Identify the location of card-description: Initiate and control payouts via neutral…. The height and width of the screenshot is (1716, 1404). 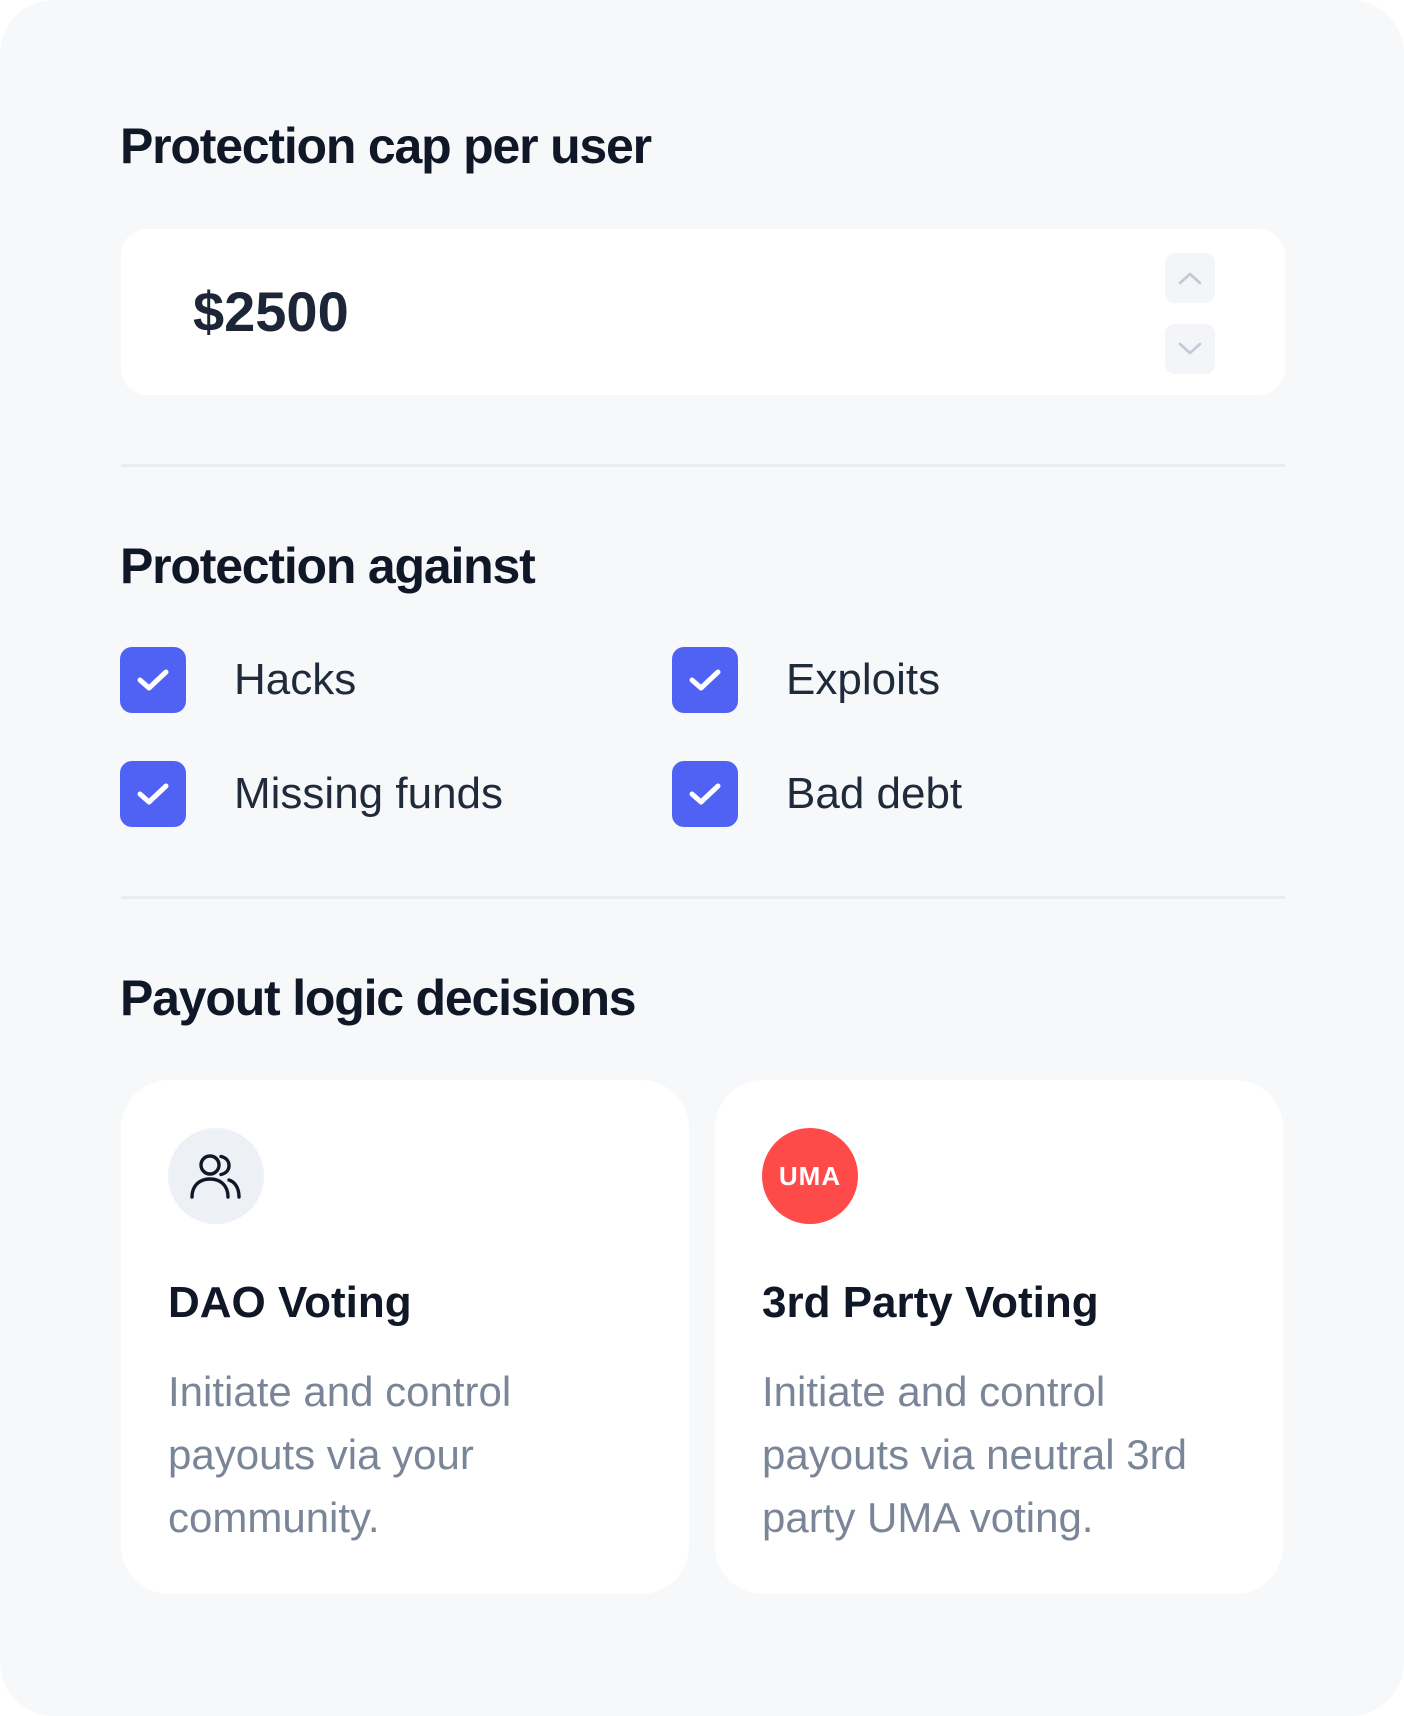
(974, 1454).